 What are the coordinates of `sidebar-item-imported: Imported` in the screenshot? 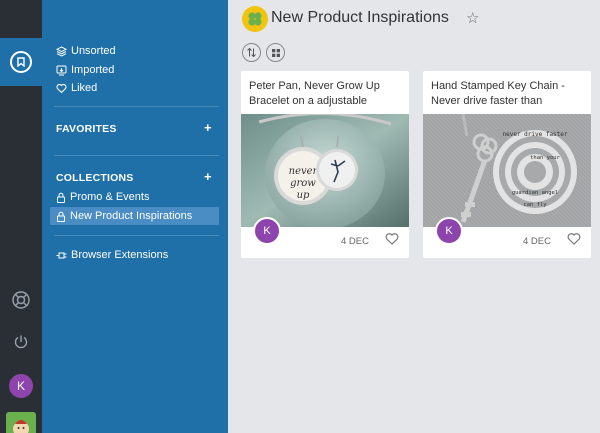 It's located at (85, 70).